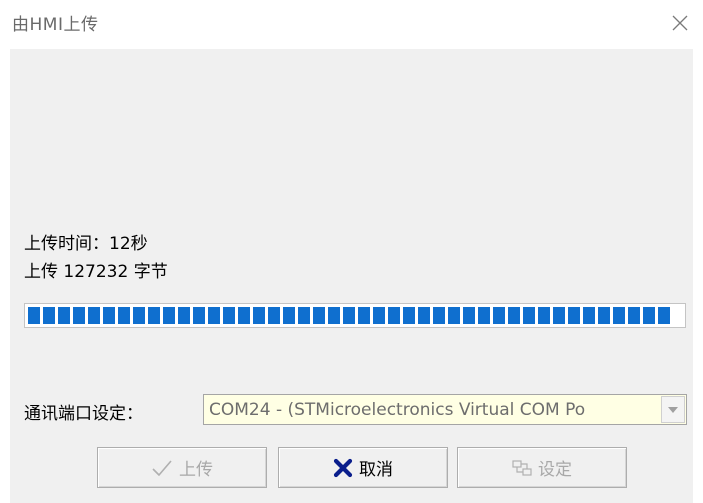 The height and width of the screenshot is (503, 703). I want to click on close-button, so click(680, 23).